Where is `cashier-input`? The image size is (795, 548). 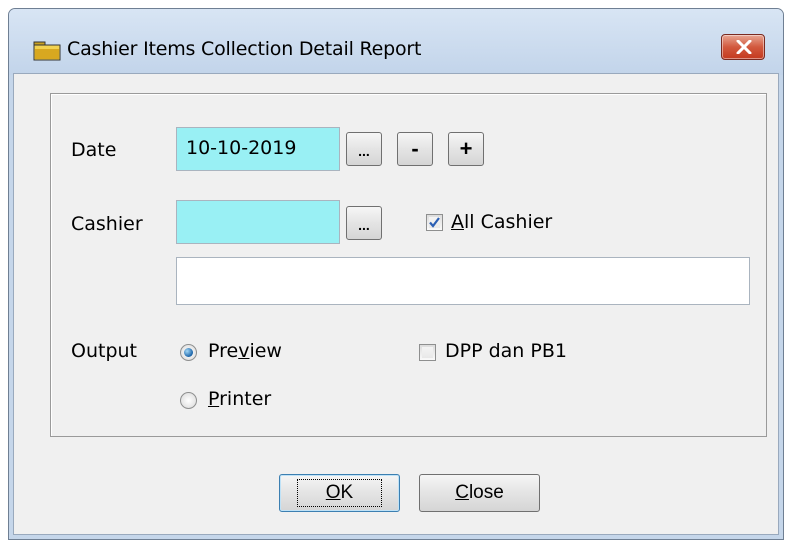 cashier-input is located at coordinates (258, 222).